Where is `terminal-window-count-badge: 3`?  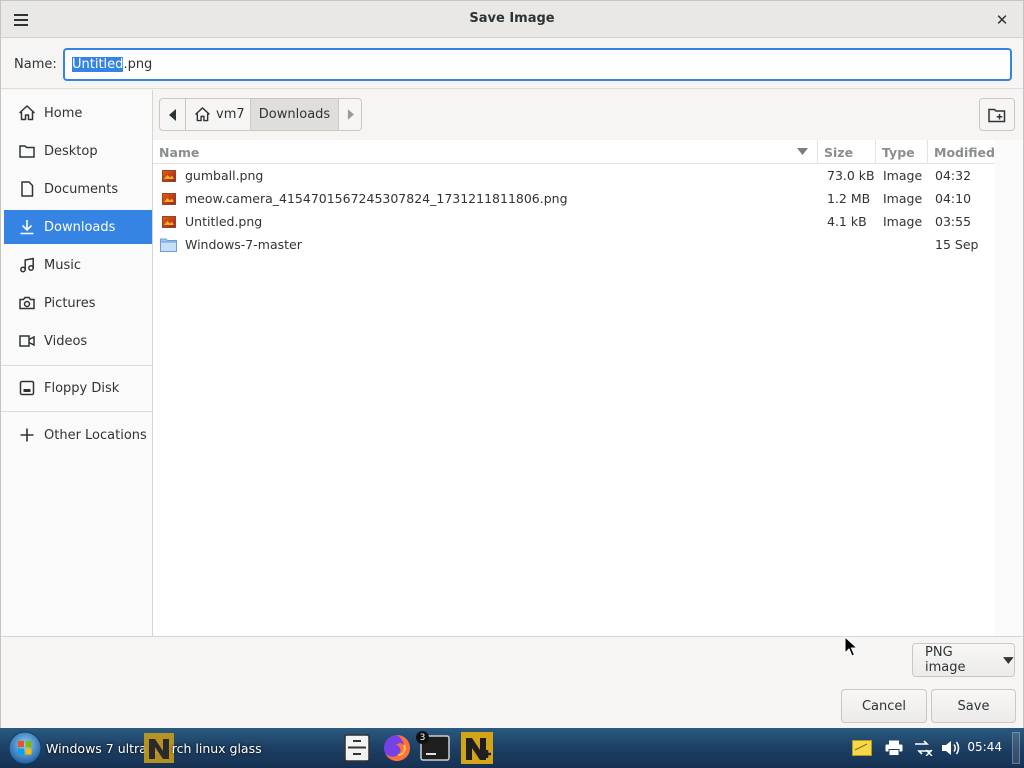
terminal-window-count-badge: 3 is located at coordinates (422, 737).